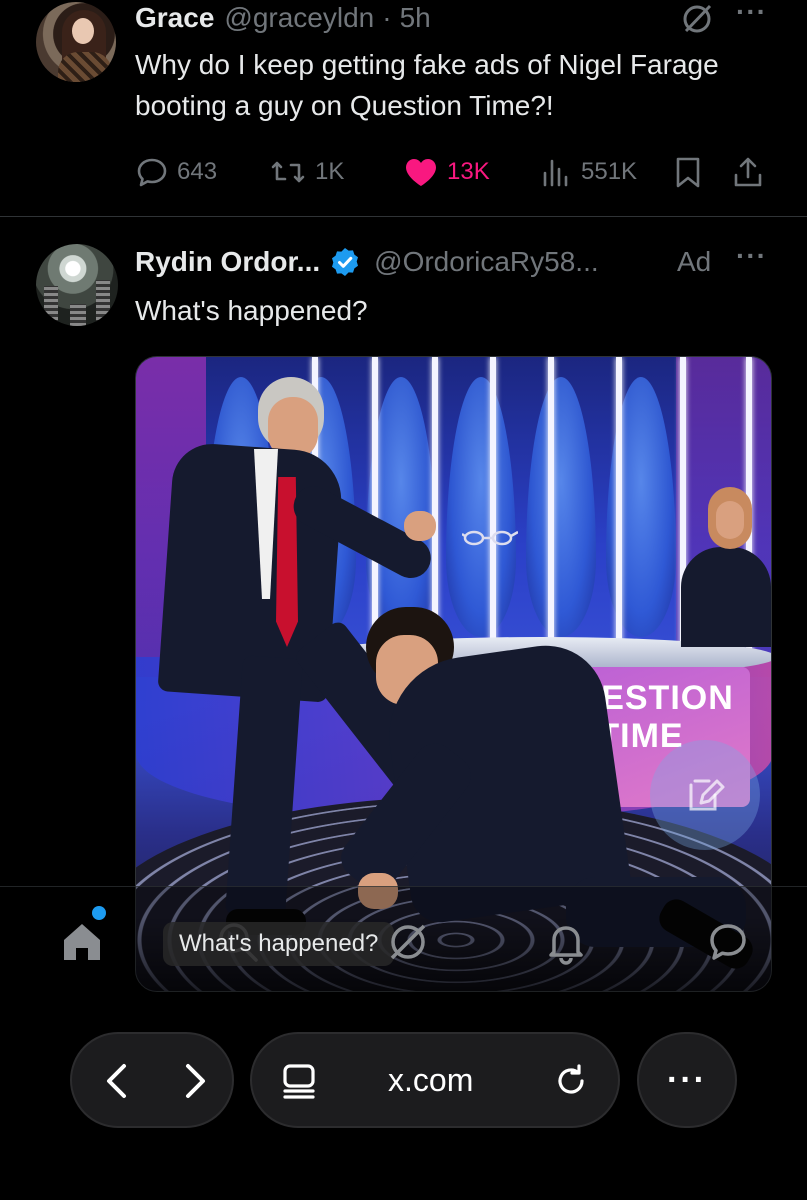 This screenshot has width=807, height=1200. I want to click on tweet-header: Grace @graceyldn · 5h, so click(283, 18).